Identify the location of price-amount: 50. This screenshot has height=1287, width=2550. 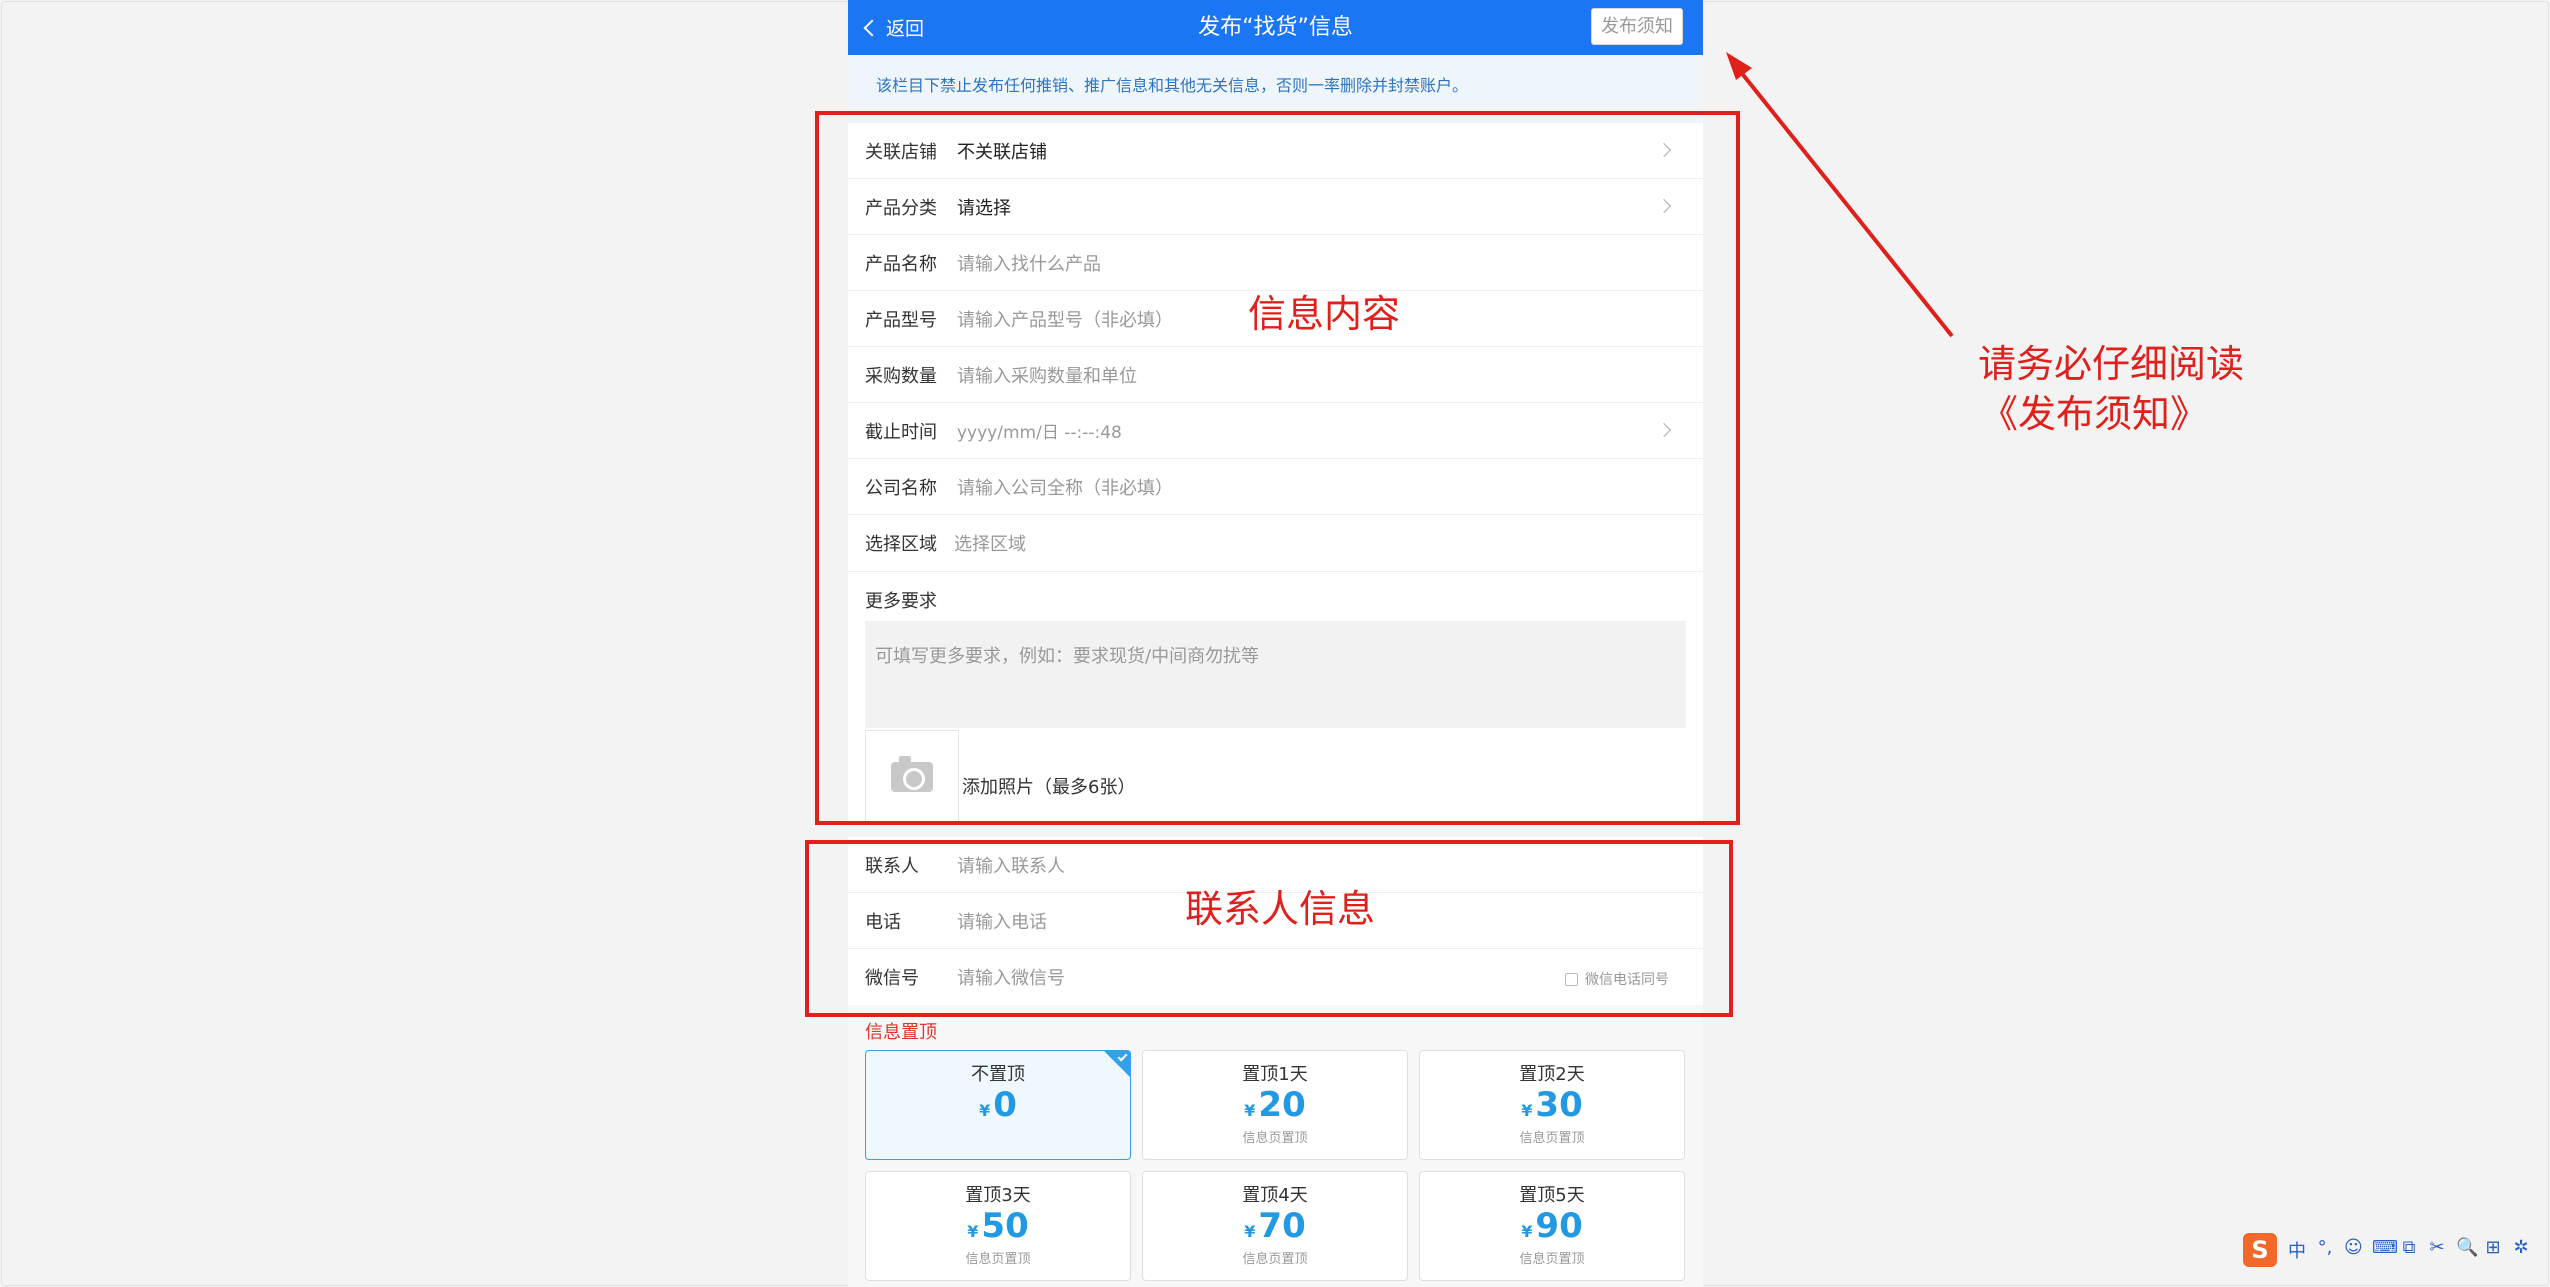
(1005, 1226).